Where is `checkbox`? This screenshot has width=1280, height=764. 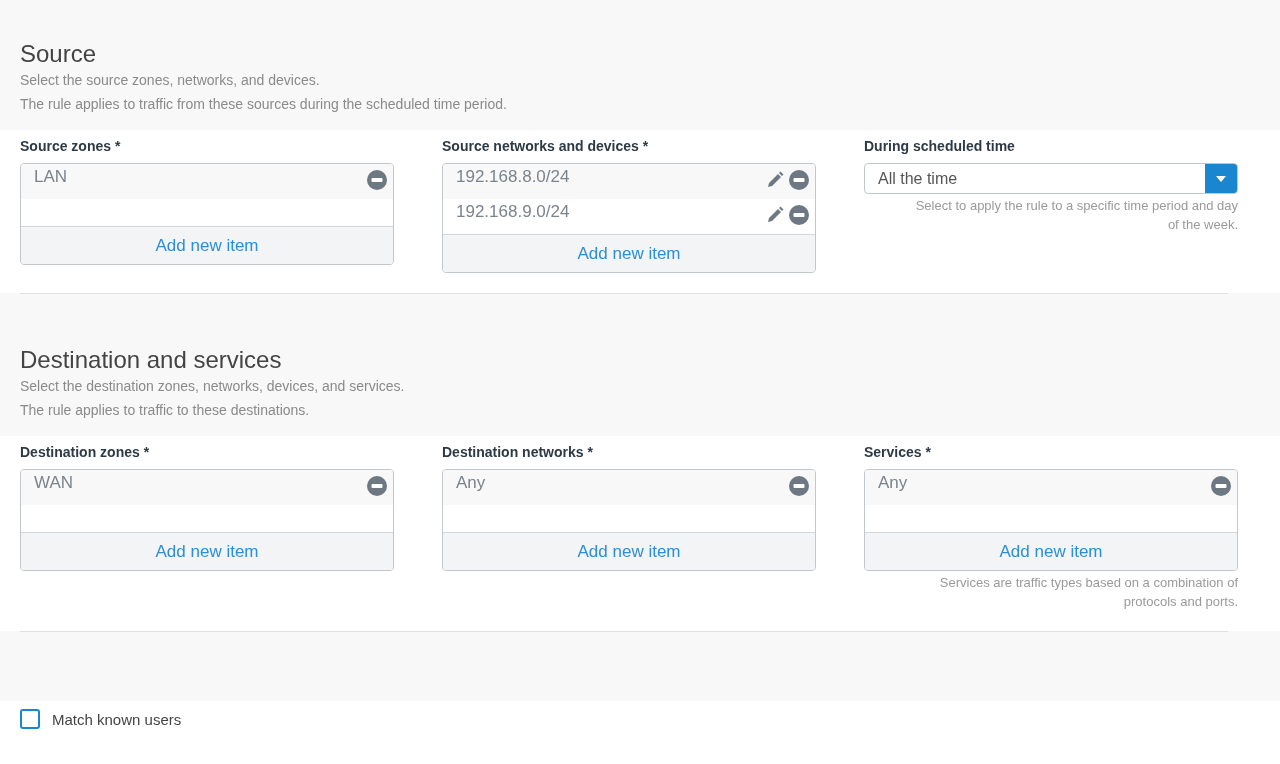 checkbox is located at coordinates (30, 719).